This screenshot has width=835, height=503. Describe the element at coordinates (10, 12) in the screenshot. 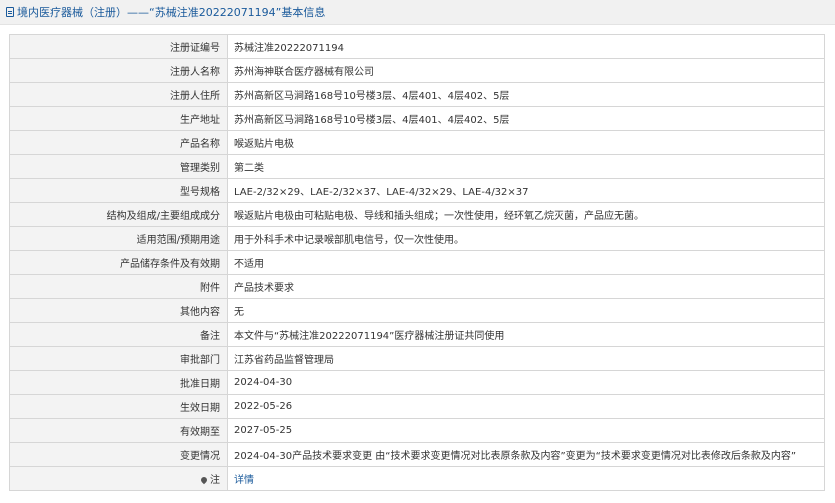

I see `document-icon` at that location.